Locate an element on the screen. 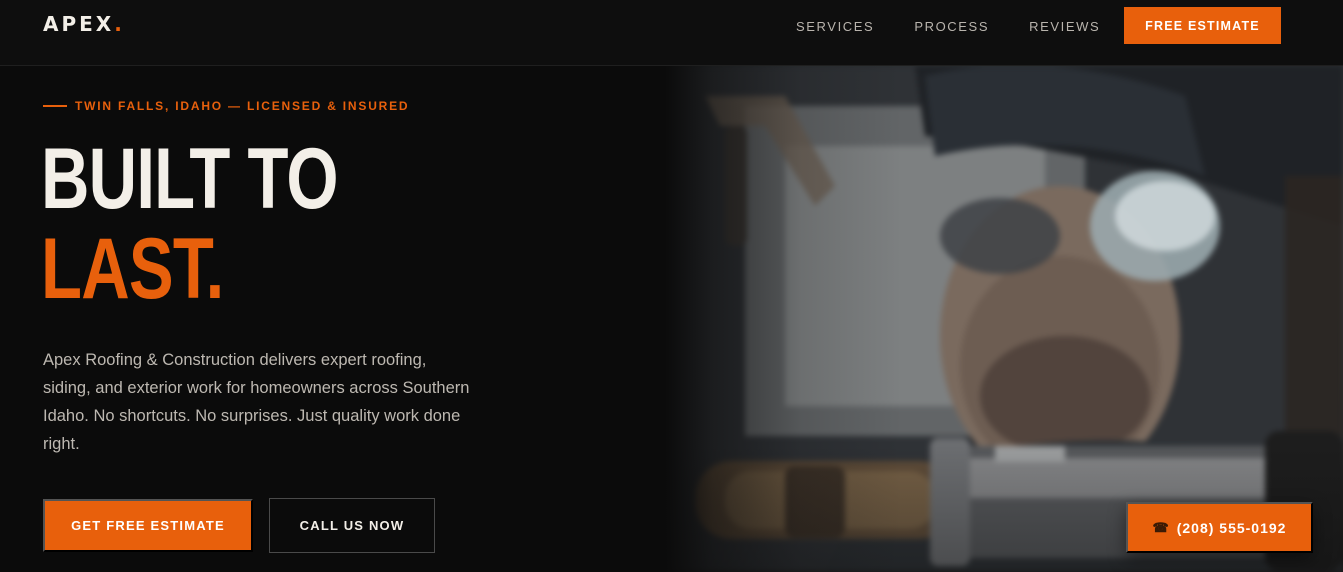 This screenshot has height=572, width=1343. logo-text: APEX is located at coordinates (79, 24).